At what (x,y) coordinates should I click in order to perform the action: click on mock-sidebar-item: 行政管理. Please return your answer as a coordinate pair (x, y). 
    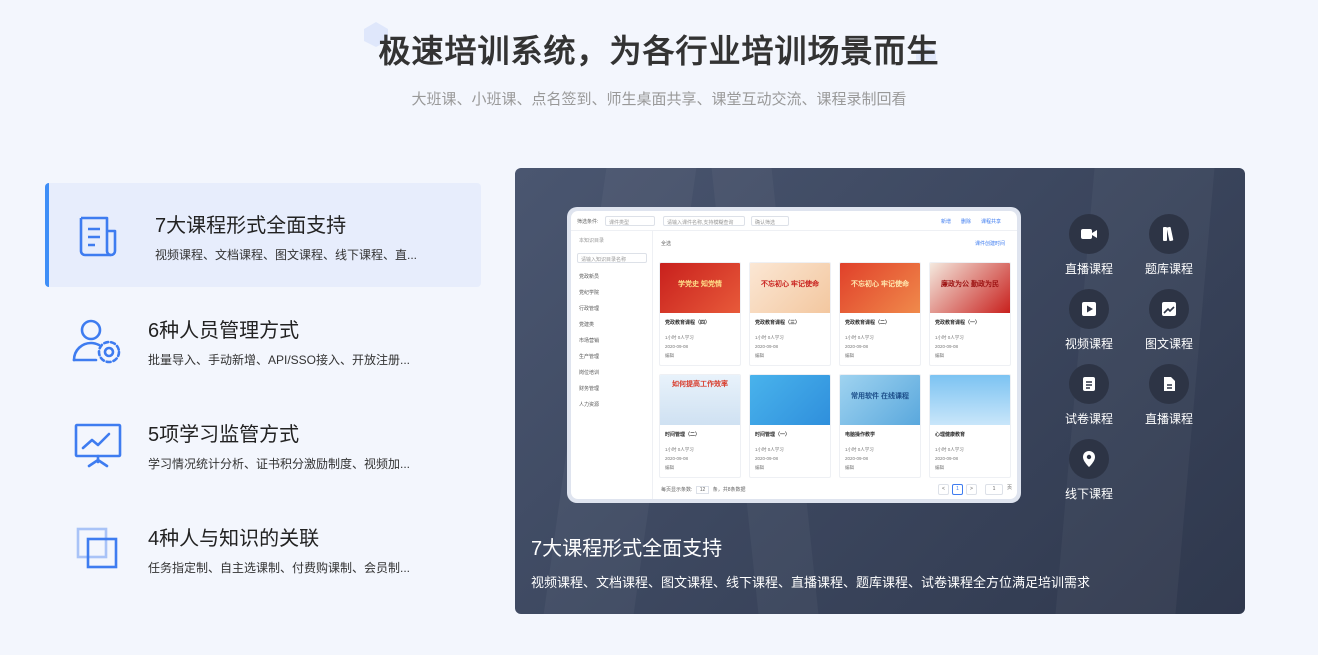
    Looking at the image, I should click on (589, 309).